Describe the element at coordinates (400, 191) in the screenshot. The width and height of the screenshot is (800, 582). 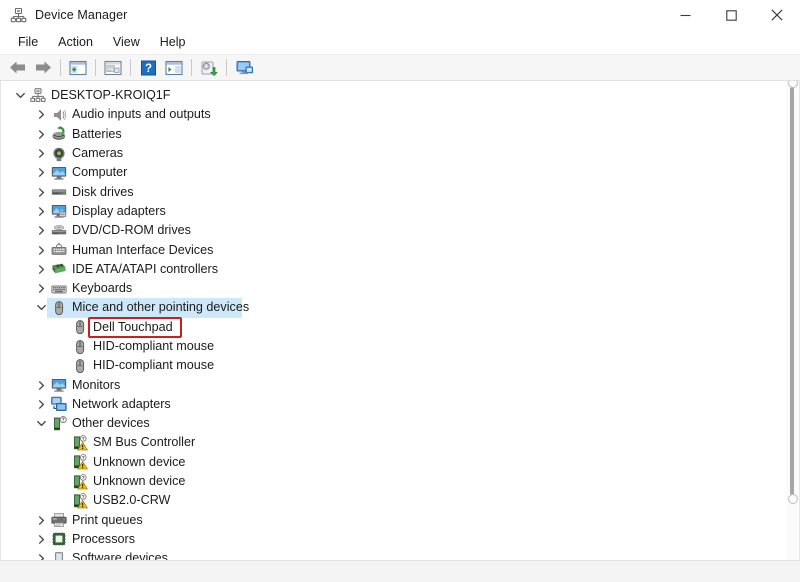
I see `tree-row: Disk drives` at that location.